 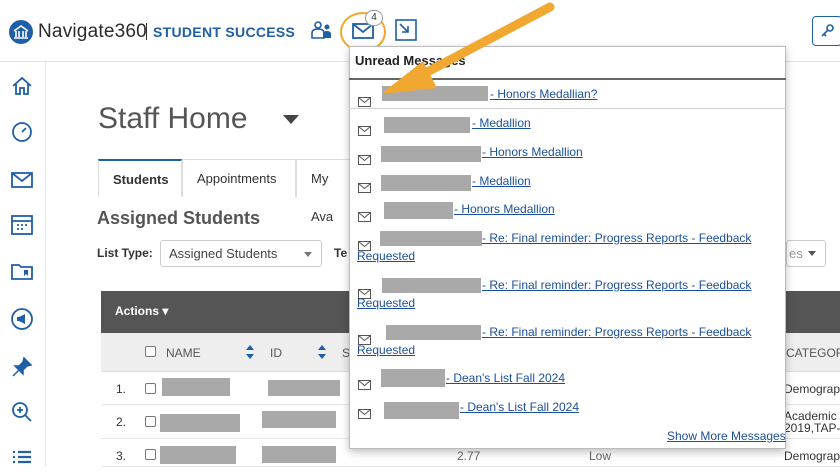 What do you see at coordinates (150, 351) in the screenshot?
I see `select-all-checkbox` at bounding box center [150, 351].